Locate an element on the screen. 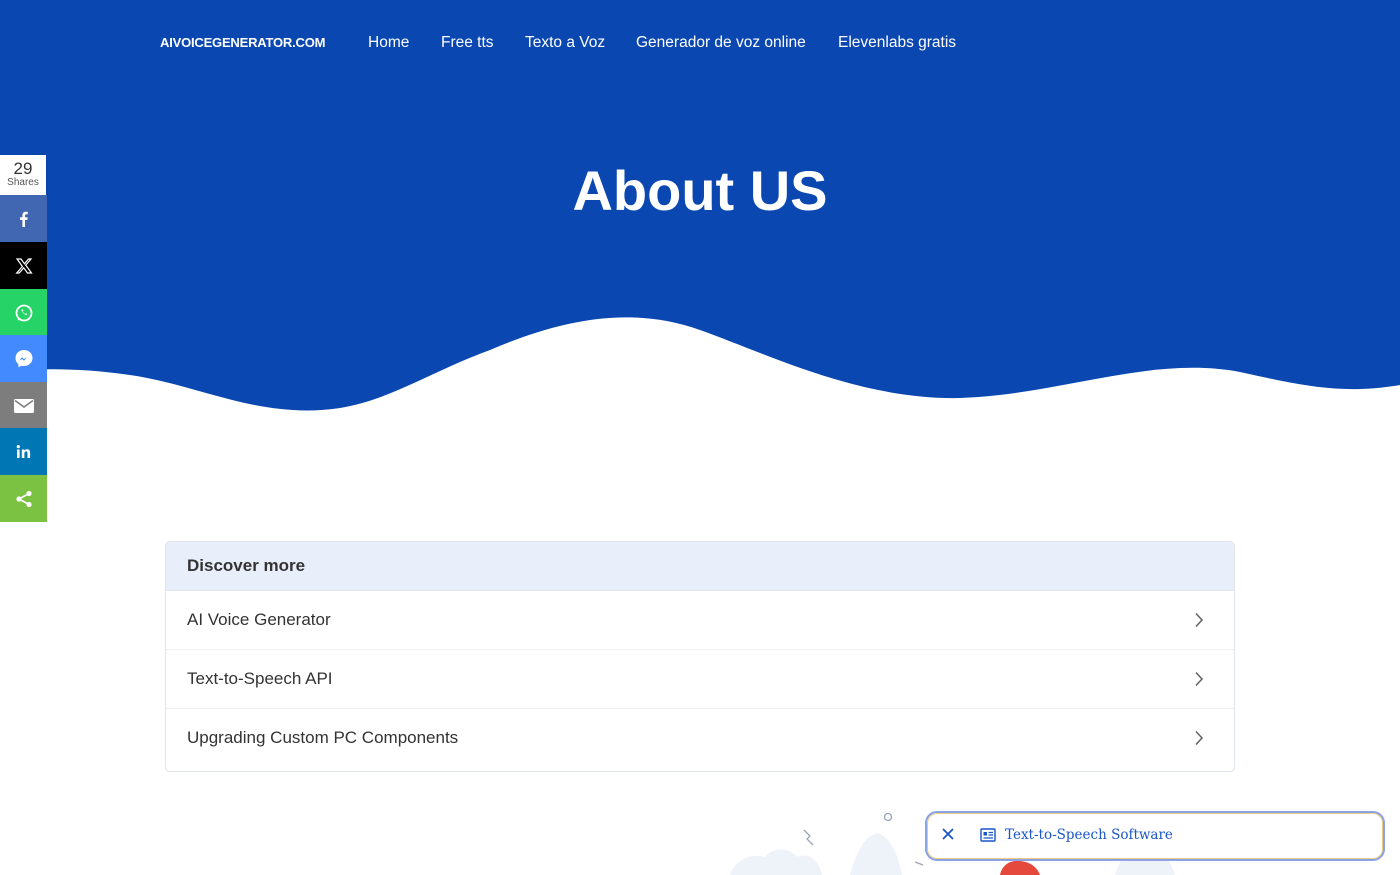 The image size is (1400, 875). share-counter: 29 Shares is located at coordinates (23, 175).